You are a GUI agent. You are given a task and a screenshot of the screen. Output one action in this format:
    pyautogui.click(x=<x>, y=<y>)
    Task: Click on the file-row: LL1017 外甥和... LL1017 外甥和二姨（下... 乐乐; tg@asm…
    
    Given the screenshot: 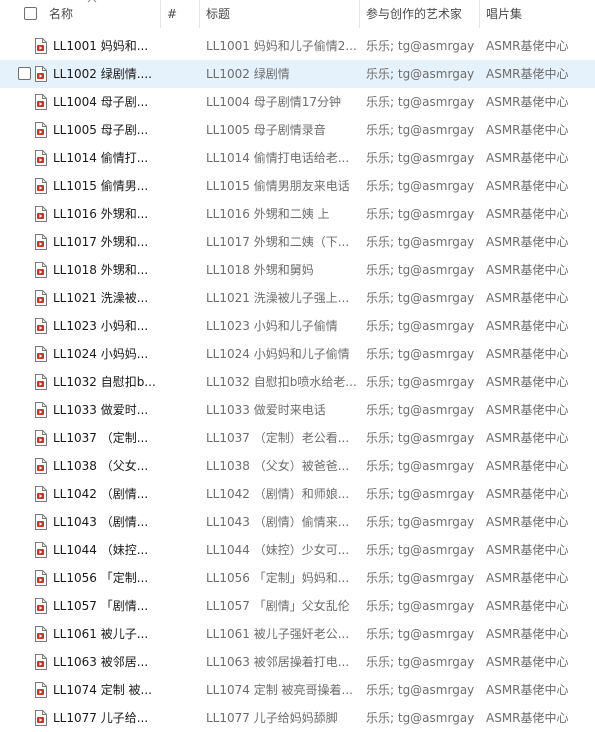 What is the action you would take?
    pyautogui.click(x=297, y=242)
    